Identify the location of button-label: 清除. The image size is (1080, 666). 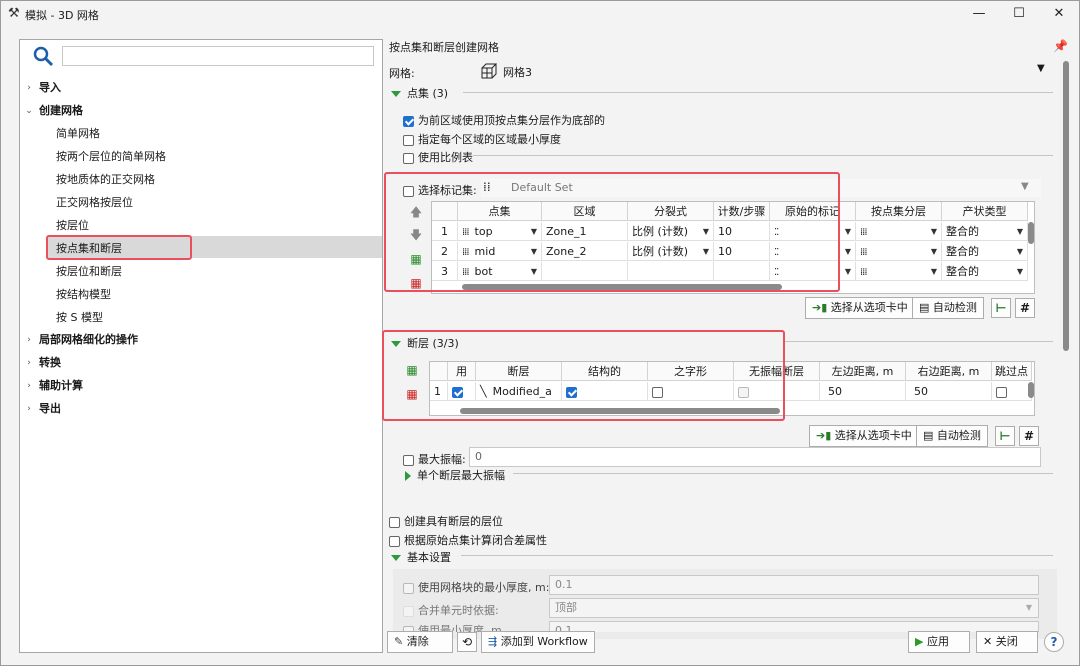
(417, 641).